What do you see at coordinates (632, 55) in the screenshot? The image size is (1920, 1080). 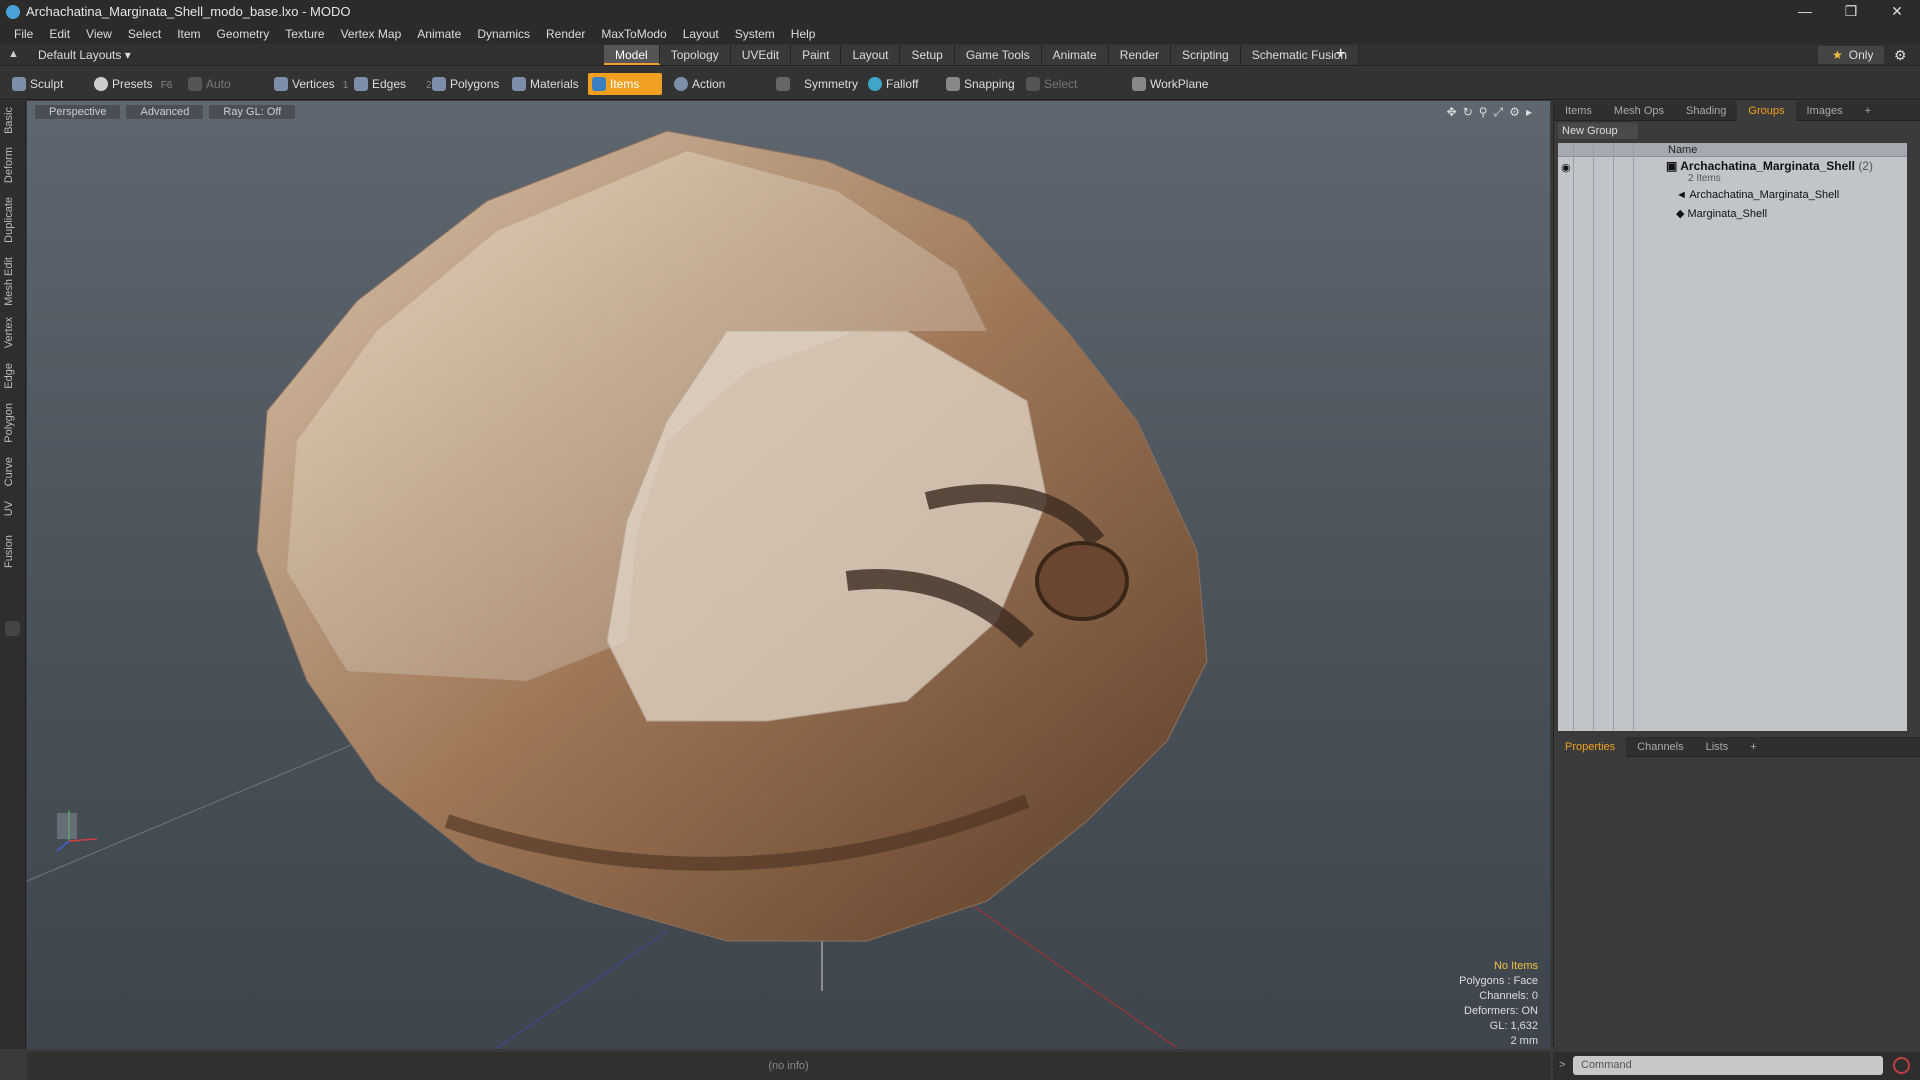 I see `tab-model: Model` at bounding box center [632, 55].